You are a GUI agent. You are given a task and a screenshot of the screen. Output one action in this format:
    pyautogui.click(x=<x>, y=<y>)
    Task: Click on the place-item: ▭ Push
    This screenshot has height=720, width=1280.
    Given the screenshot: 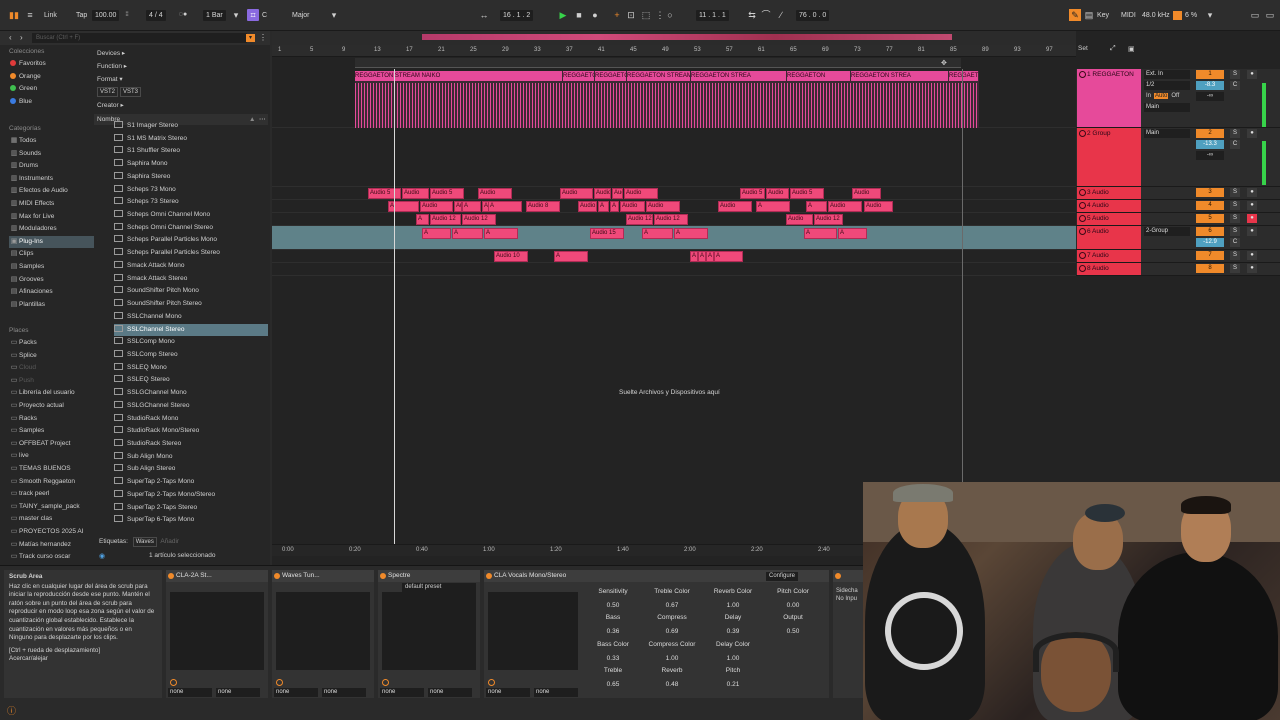 What is the action you would take?
    pyautogui.click(x=51, y=381)
    